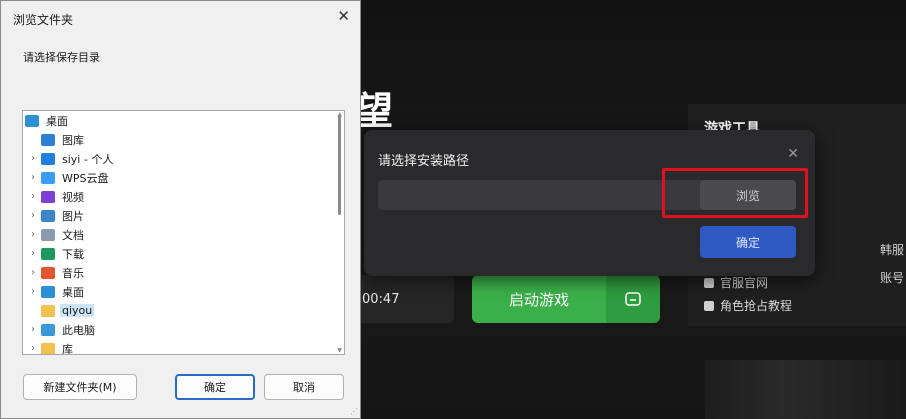  I want to click on new-folder-button: 新建文件夹(M), so click(80, 387).